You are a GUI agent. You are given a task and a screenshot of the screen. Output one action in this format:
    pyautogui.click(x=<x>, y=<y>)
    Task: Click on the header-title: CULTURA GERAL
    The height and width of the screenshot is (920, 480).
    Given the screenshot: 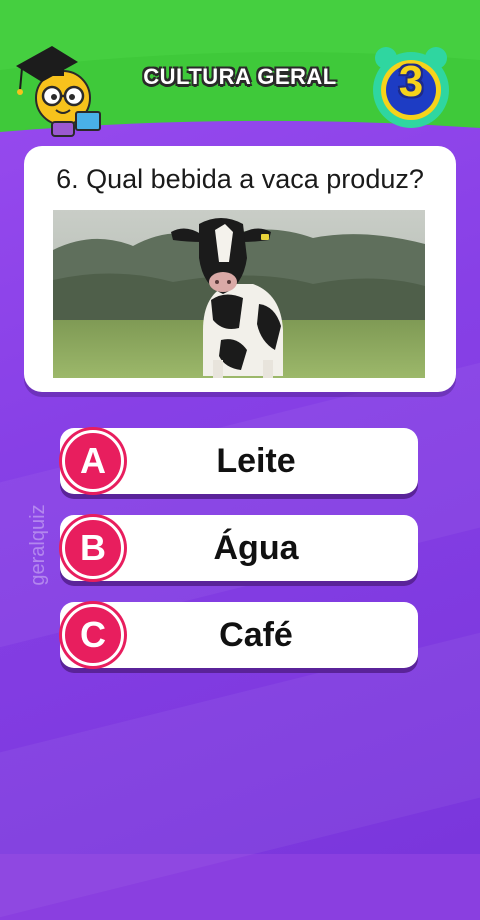 What is the action you would take?
    pyautogui.click(x=240, y=76)
    